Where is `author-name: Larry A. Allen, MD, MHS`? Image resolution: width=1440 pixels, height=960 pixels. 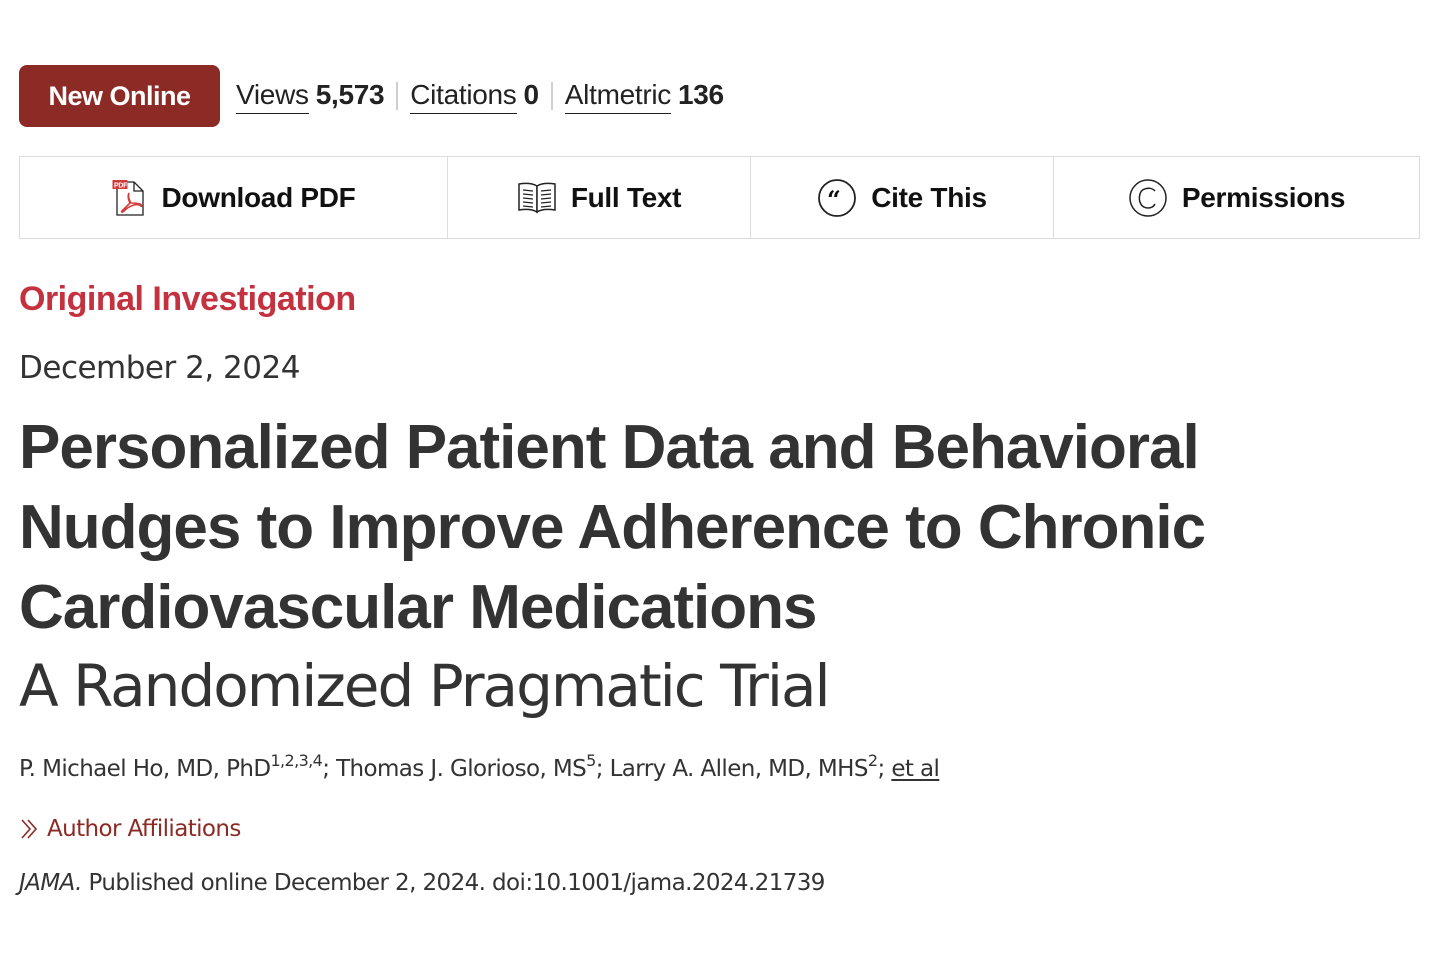
author-name: Larry A. Allen, MD, MHS is located at coordinates (739, 769).